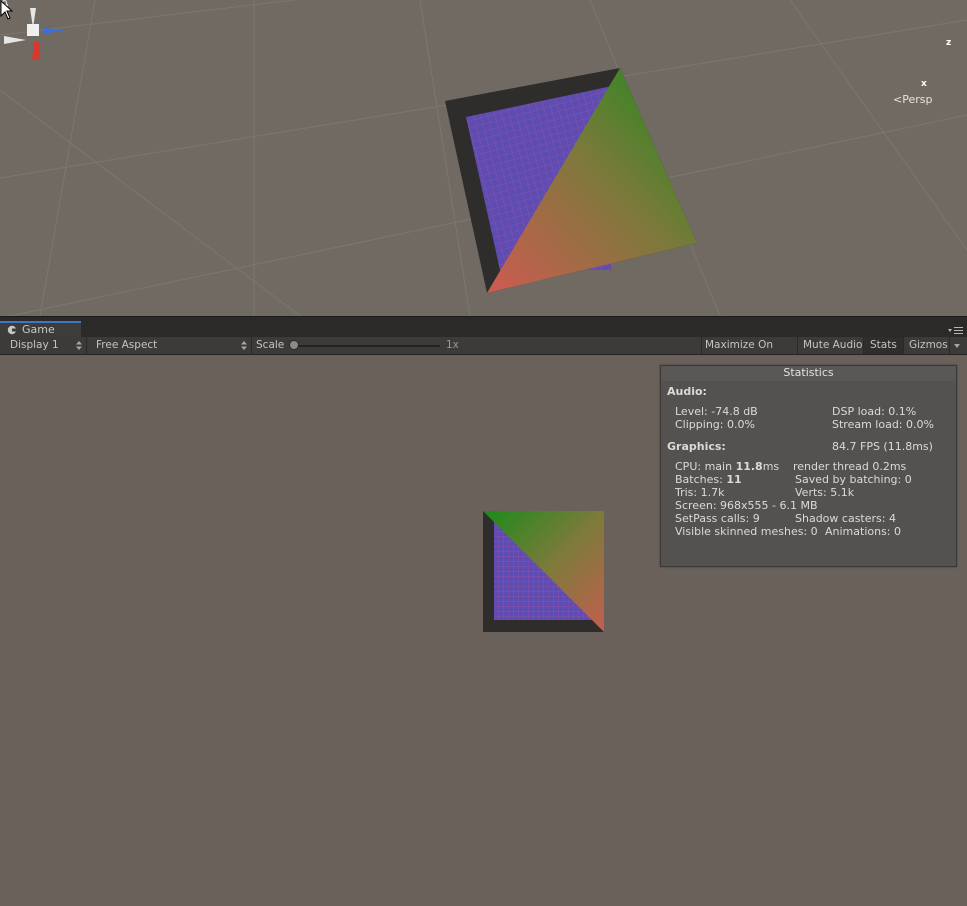 The width and height of the screenshot is (967, 906). Describe the element at coordinates (687, 391) in the screenshot. I see `audio-heading: Audio:` at that location.